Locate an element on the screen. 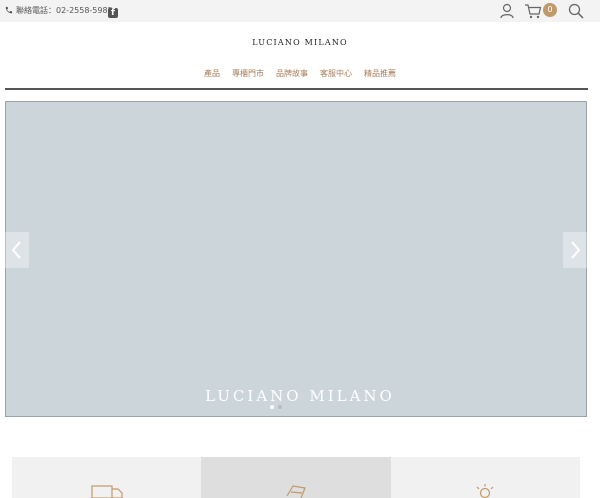  carousel-next-button is located at coordinates (575, 250).